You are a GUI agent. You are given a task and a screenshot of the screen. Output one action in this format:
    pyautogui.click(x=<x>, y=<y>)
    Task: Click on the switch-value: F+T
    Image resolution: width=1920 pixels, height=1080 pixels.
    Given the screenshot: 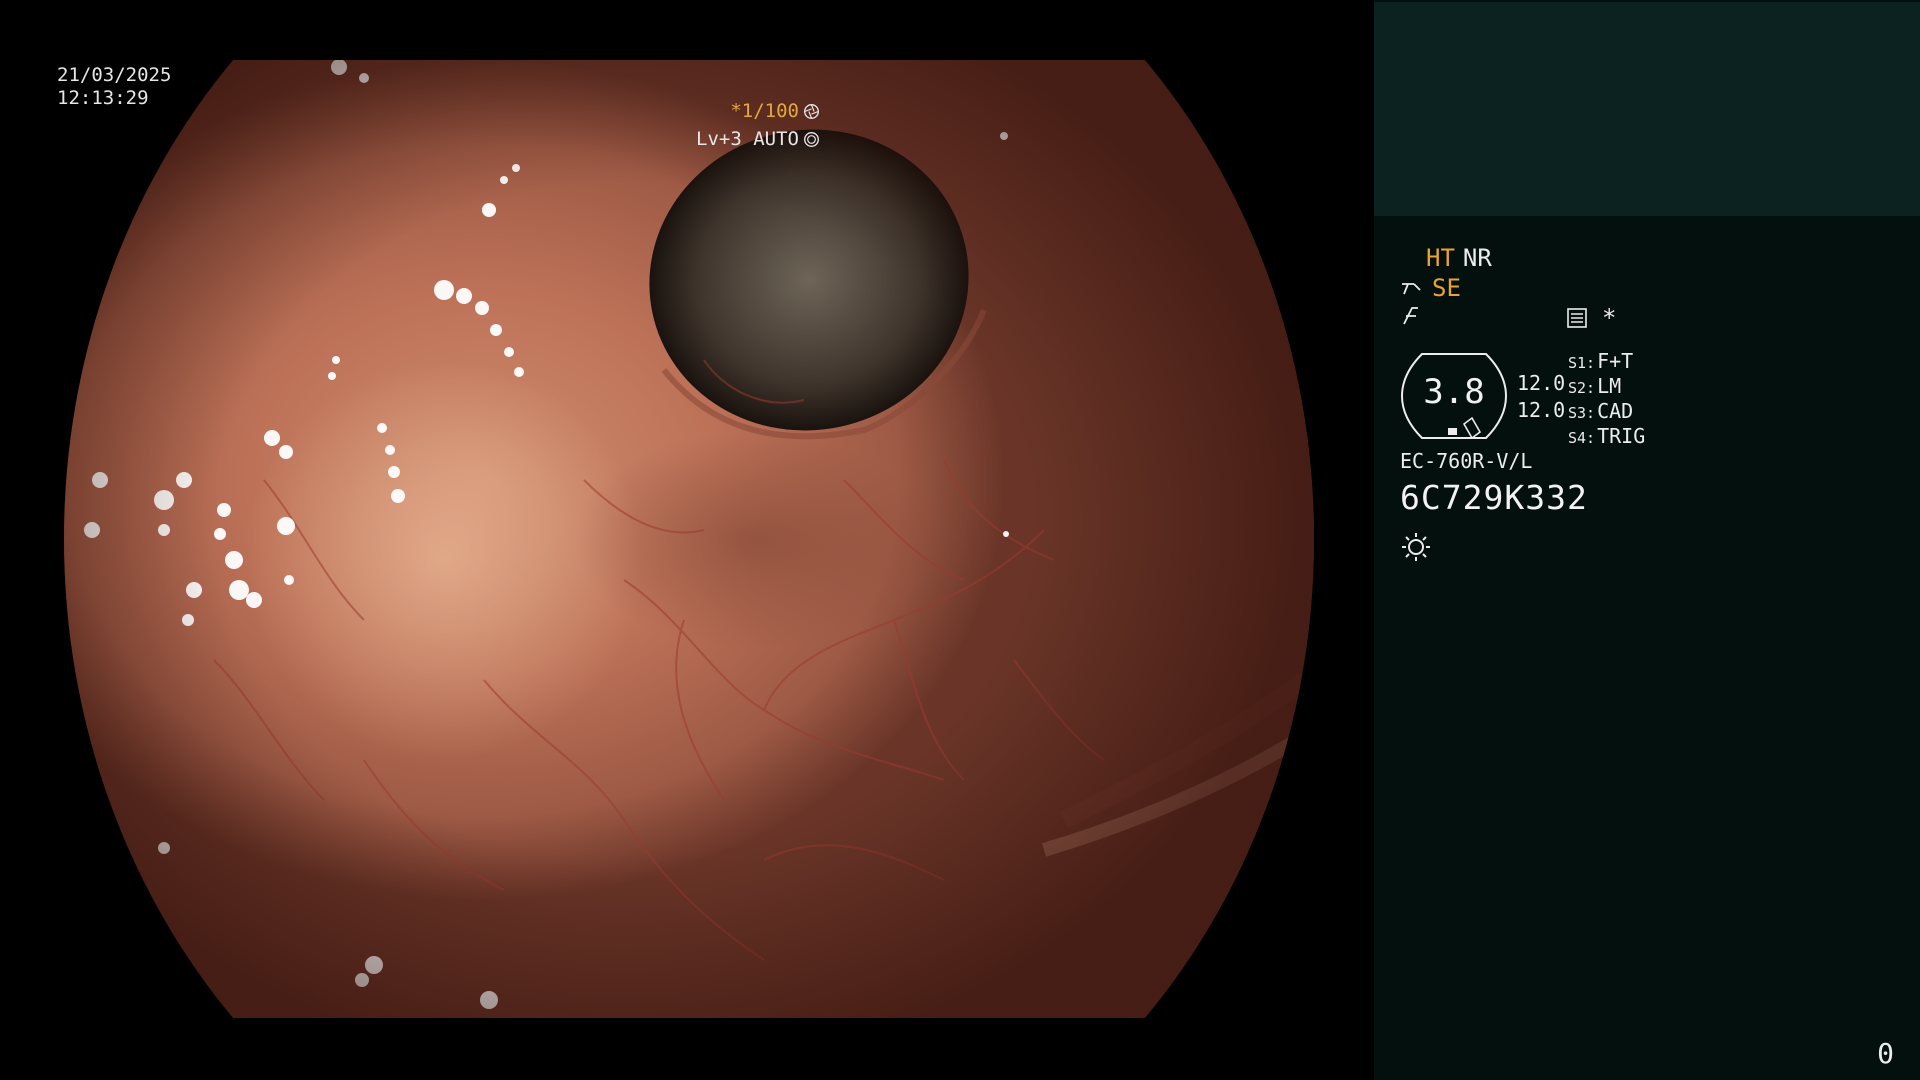 What is the action you would take?
    pyautogui.click(x=1615, y=361)
    